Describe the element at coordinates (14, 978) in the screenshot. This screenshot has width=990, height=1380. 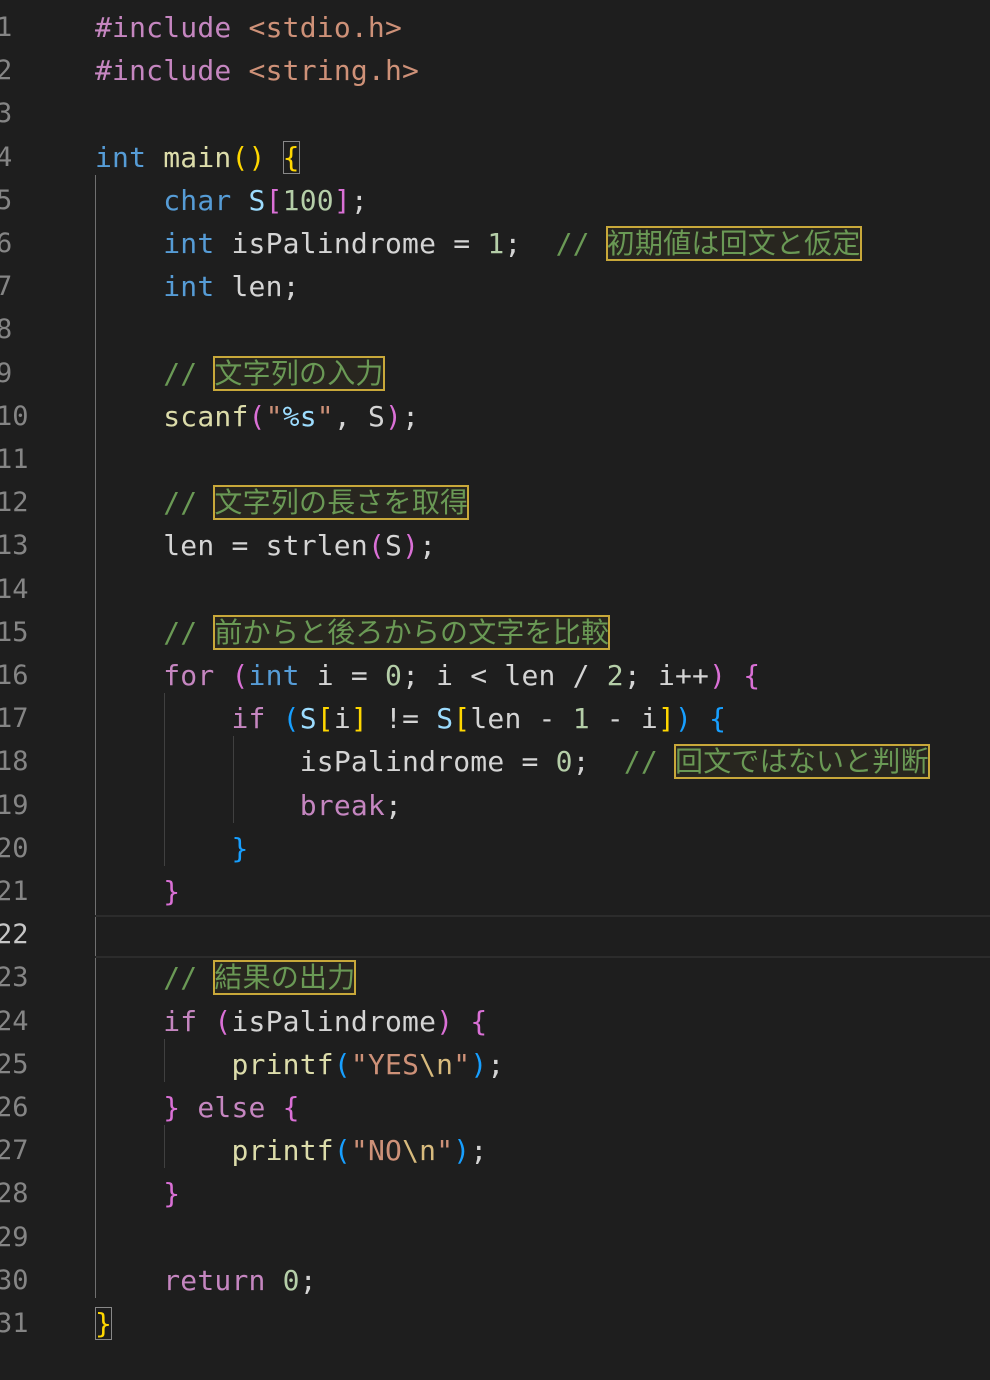
I see `line-number: 23` at that location.